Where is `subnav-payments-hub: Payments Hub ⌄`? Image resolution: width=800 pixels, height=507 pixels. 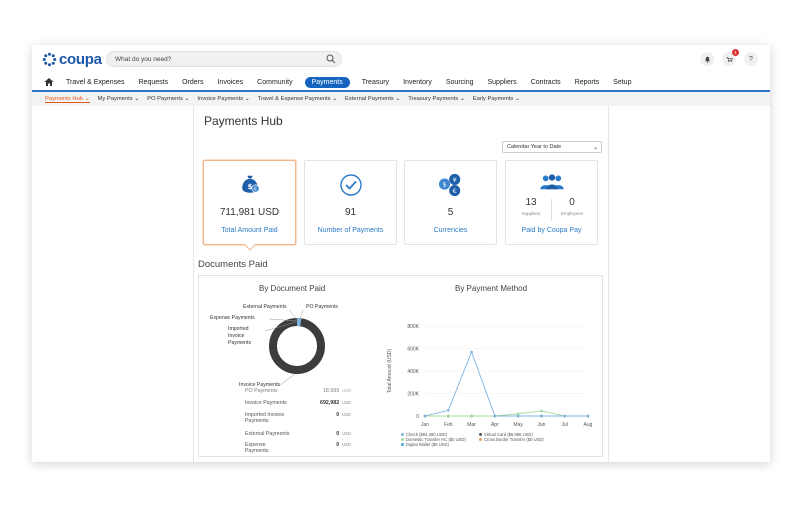 subnav-payments-hub: Payments Hub ⌄ is located at coordinates (67, 99).